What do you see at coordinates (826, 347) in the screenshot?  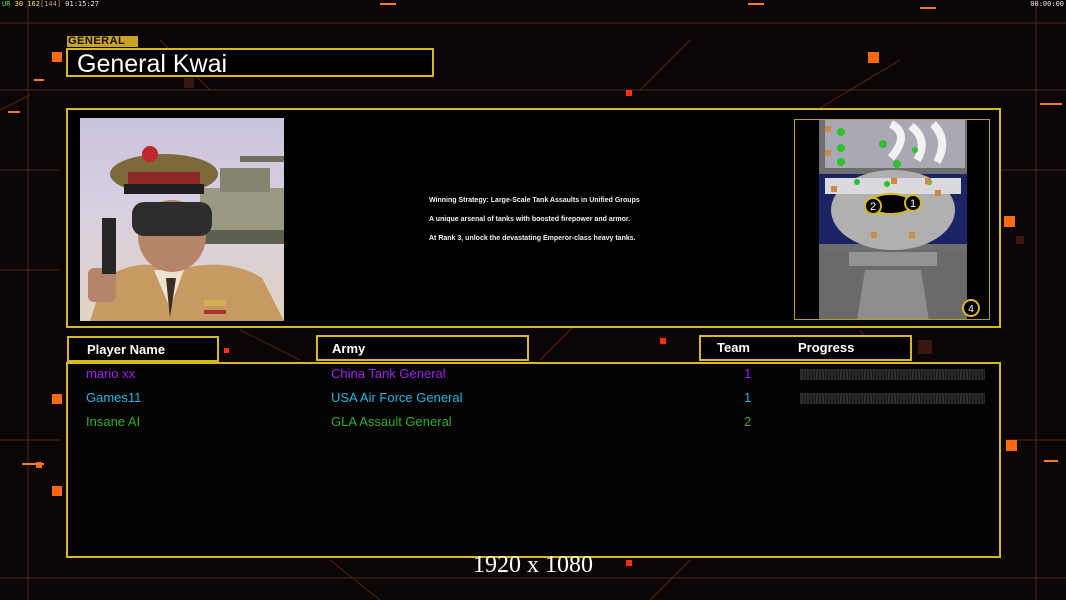 I see `header-label-progress: Progress` at bounding box center [826, 347].